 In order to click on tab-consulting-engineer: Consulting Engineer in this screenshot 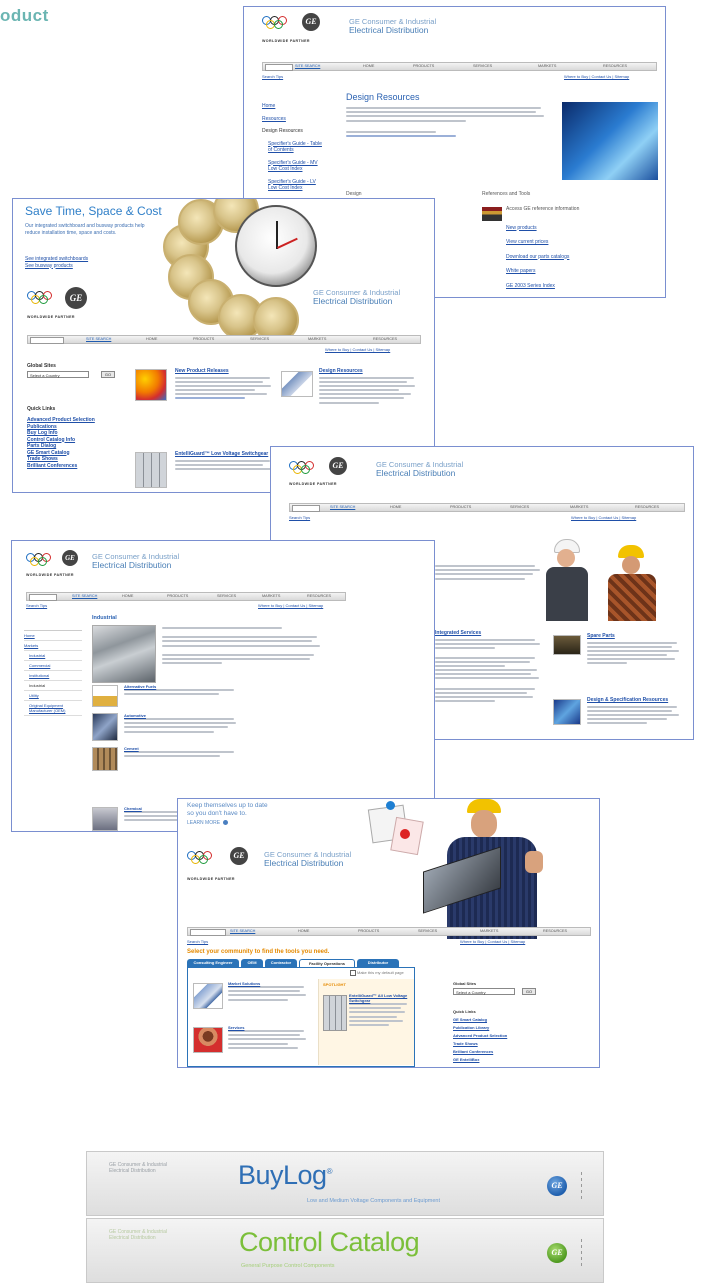, I will do `click(213, 963)`.